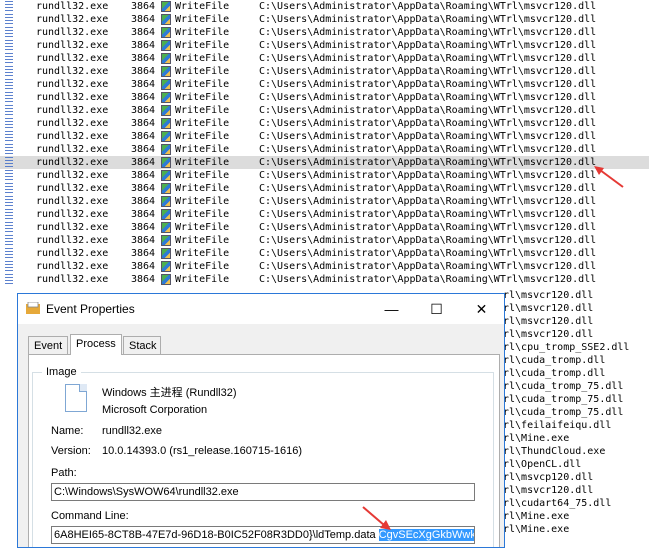 Image resolution: width=649 pixels, height=548 pixels. I want to click on title-bar: Event Properties — ☐ ✕, so click(261, 309).